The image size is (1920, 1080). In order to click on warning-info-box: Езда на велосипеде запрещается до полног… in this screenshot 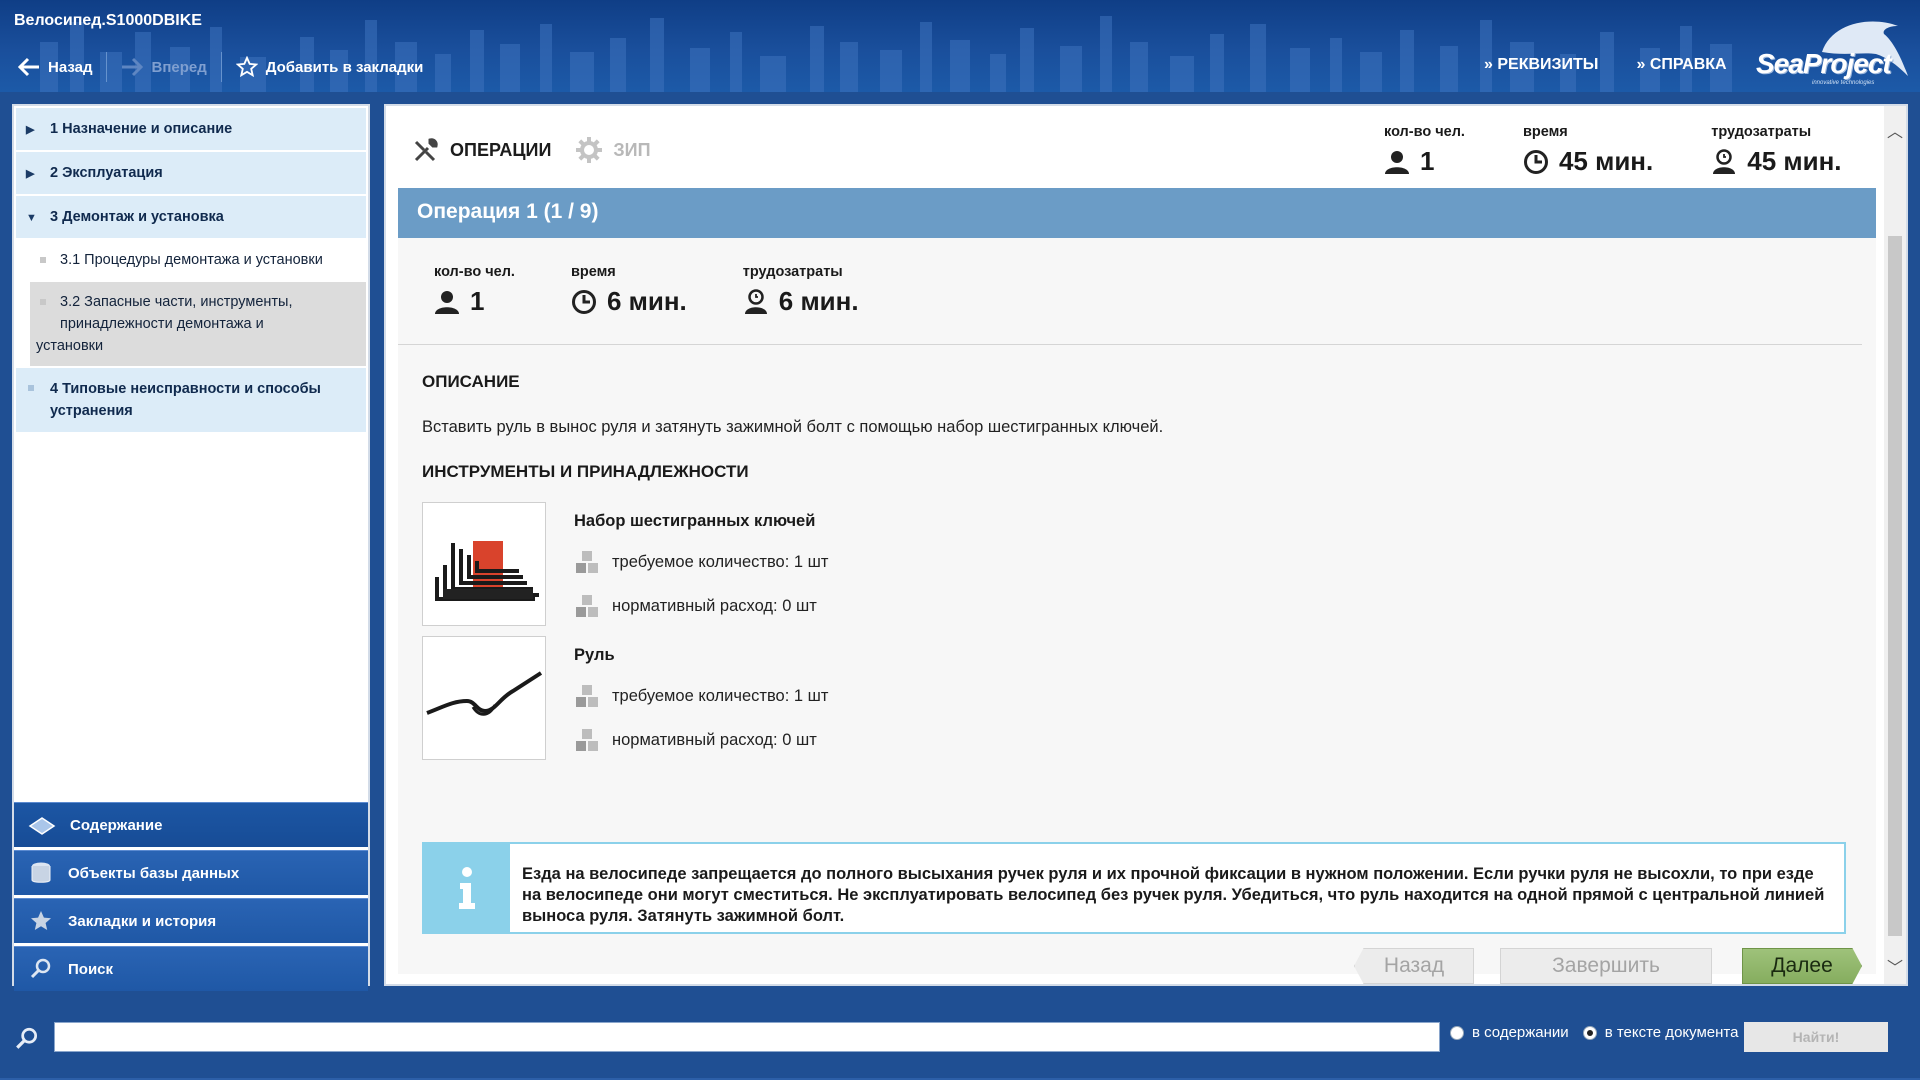, I will do `click(1134, 888)`.